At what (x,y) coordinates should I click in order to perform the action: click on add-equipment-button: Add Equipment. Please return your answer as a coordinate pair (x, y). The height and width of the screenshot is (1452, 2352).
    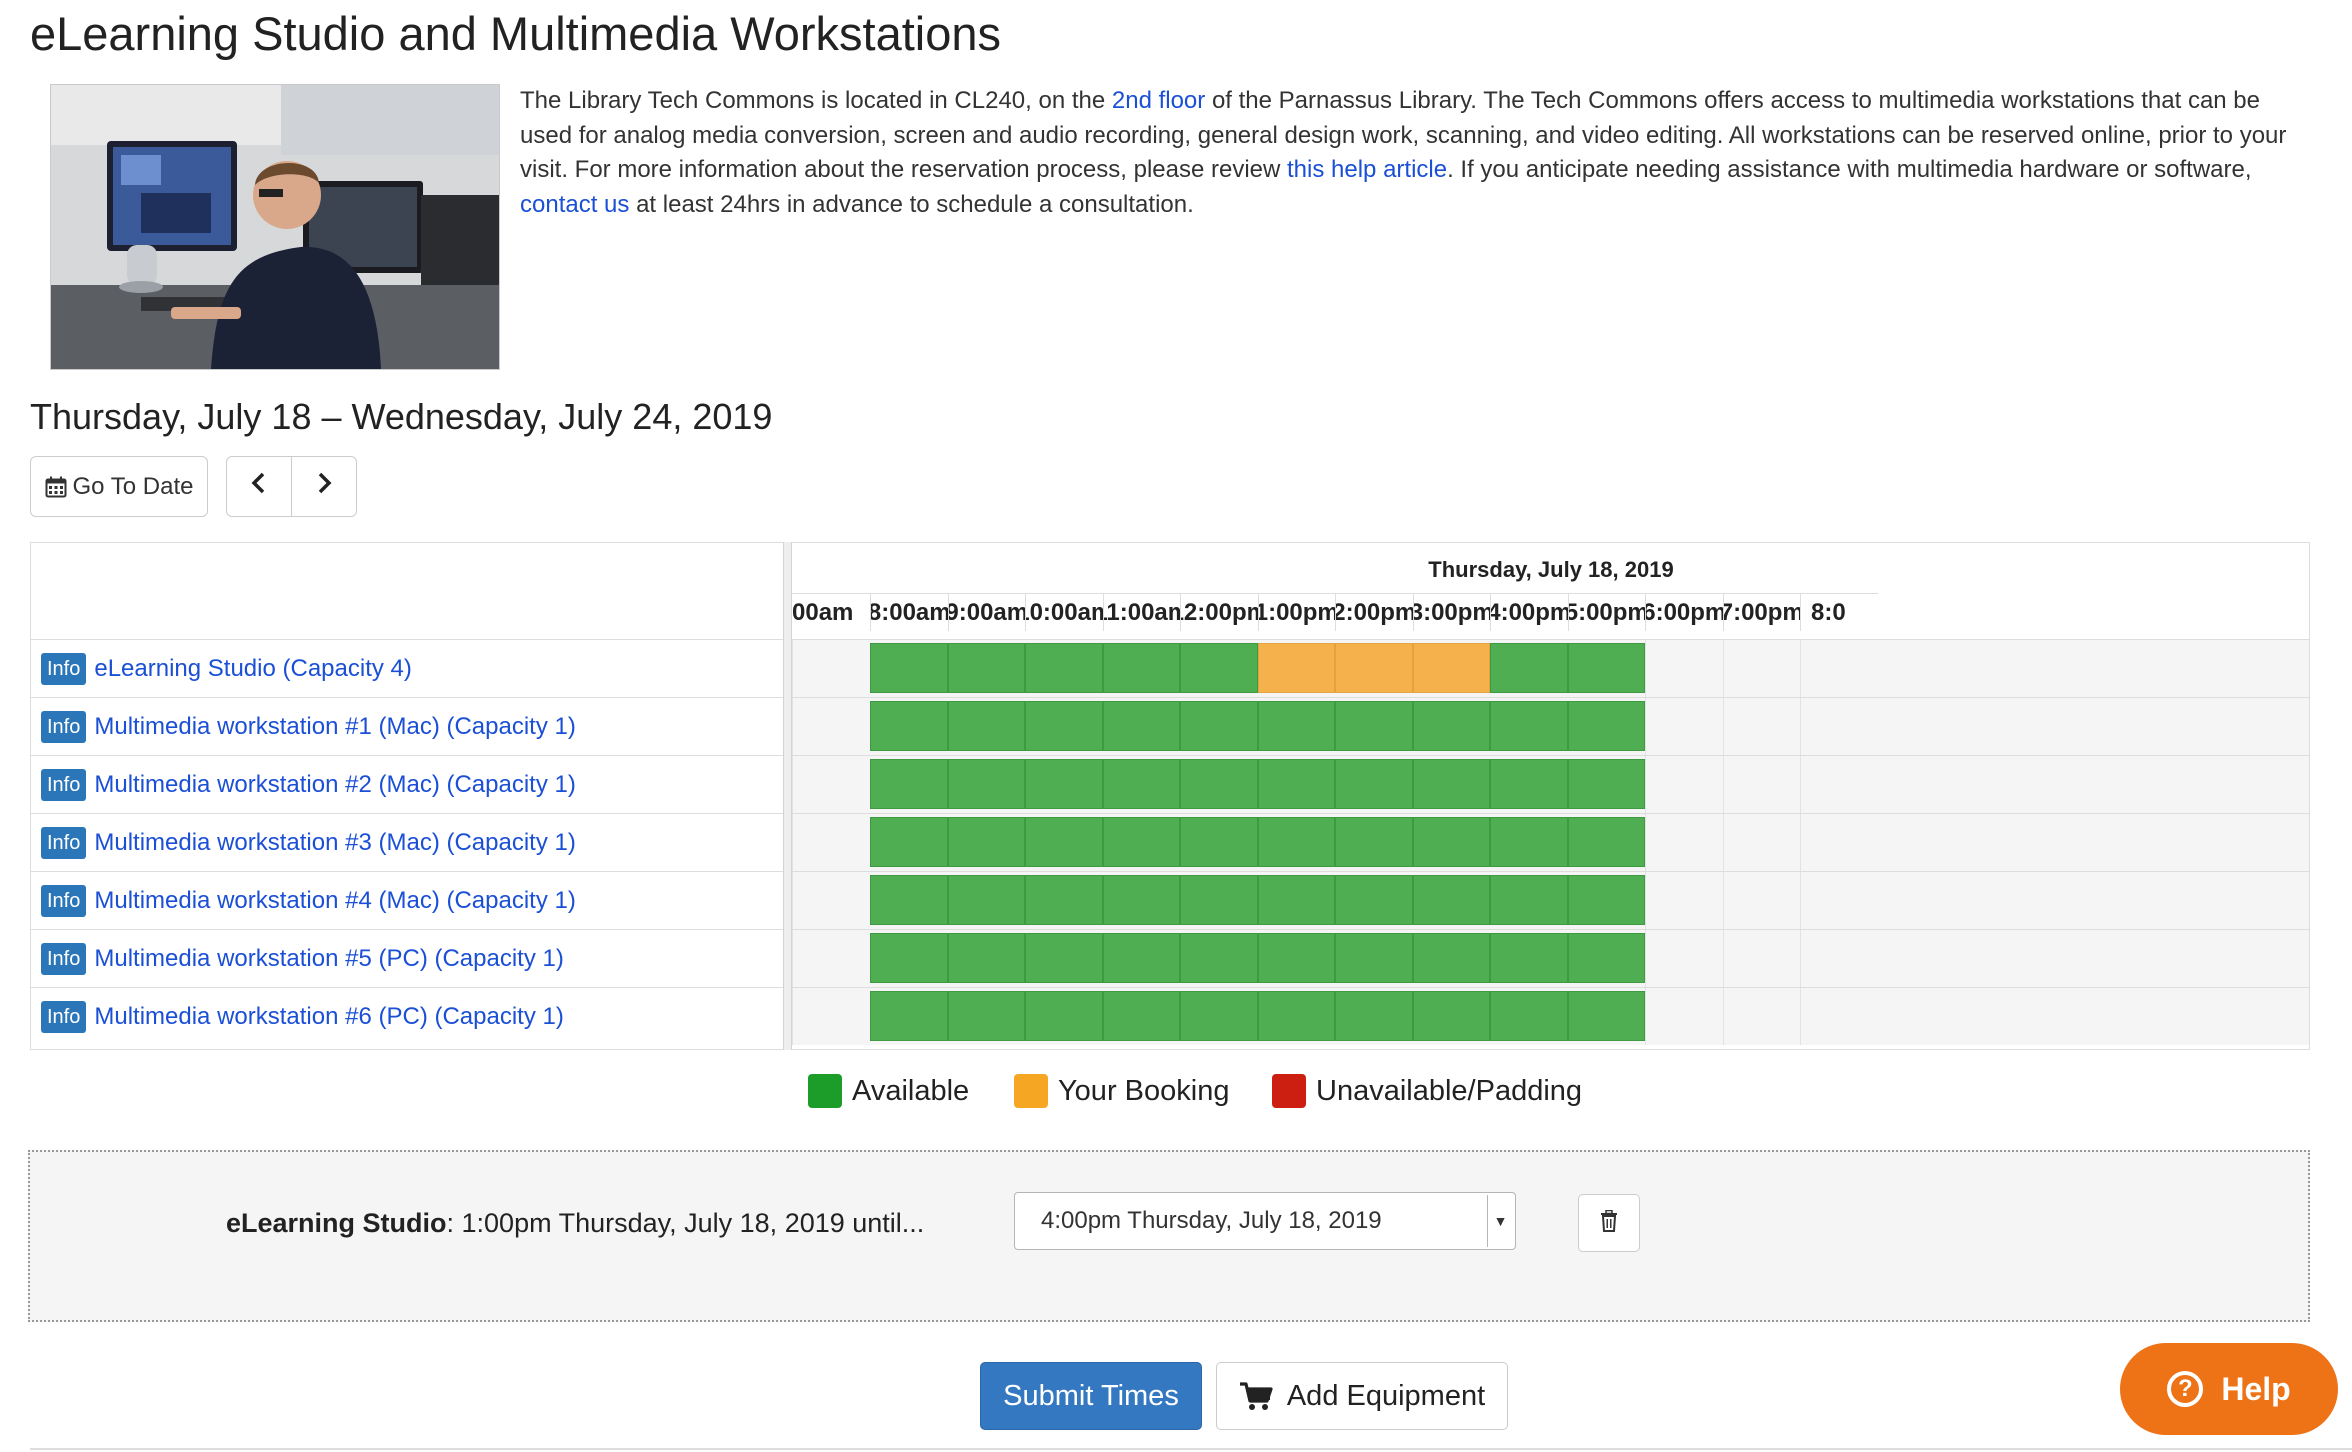
    Looking at the image, I should click on (1362, 1396).